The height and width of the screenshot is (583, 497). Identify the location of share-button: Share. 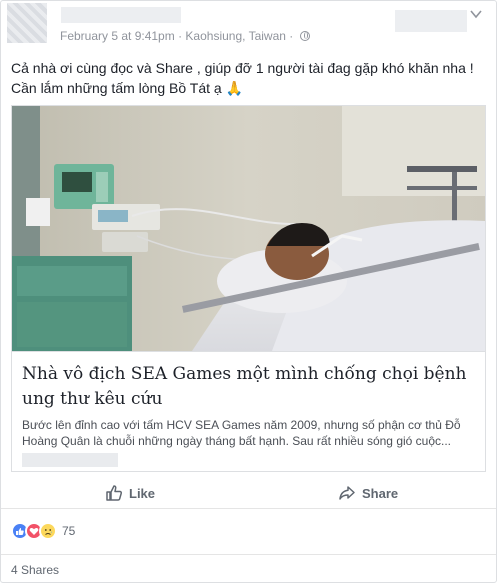
(368, 493).